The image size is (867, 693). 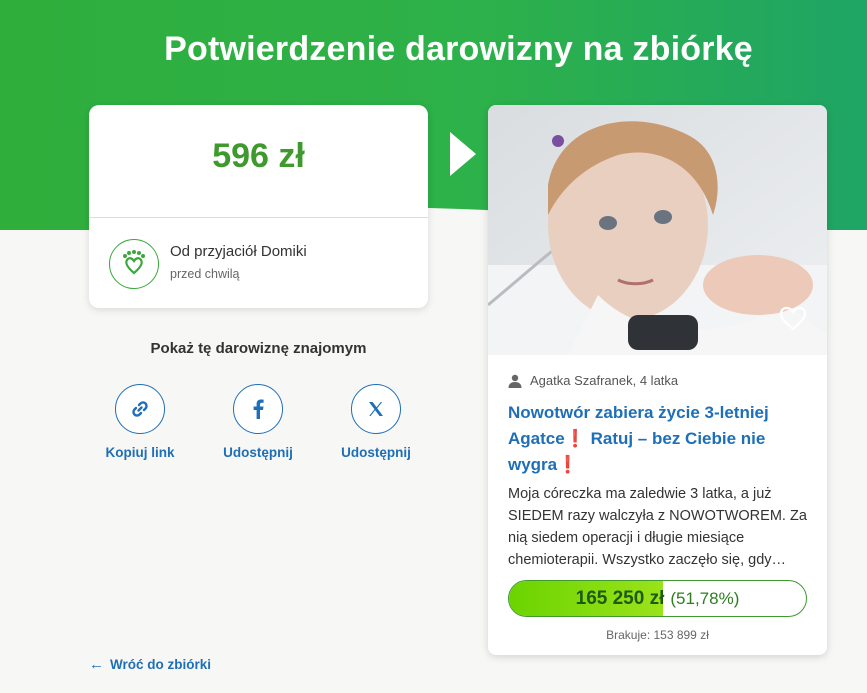 I want to click on raised-percent: (51,78%), so click(x=705, y=598).